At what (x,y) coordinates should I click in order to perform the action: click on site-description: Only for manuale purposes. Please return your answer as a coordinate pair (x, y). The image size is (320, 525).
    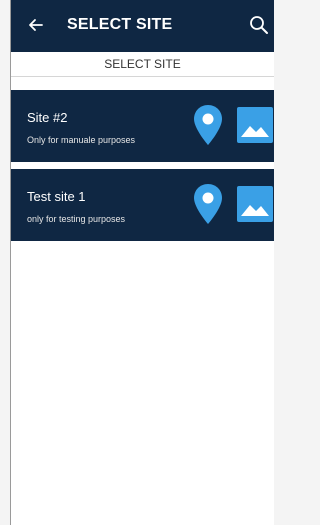
    Looking at the image, I should click on (81, 140).